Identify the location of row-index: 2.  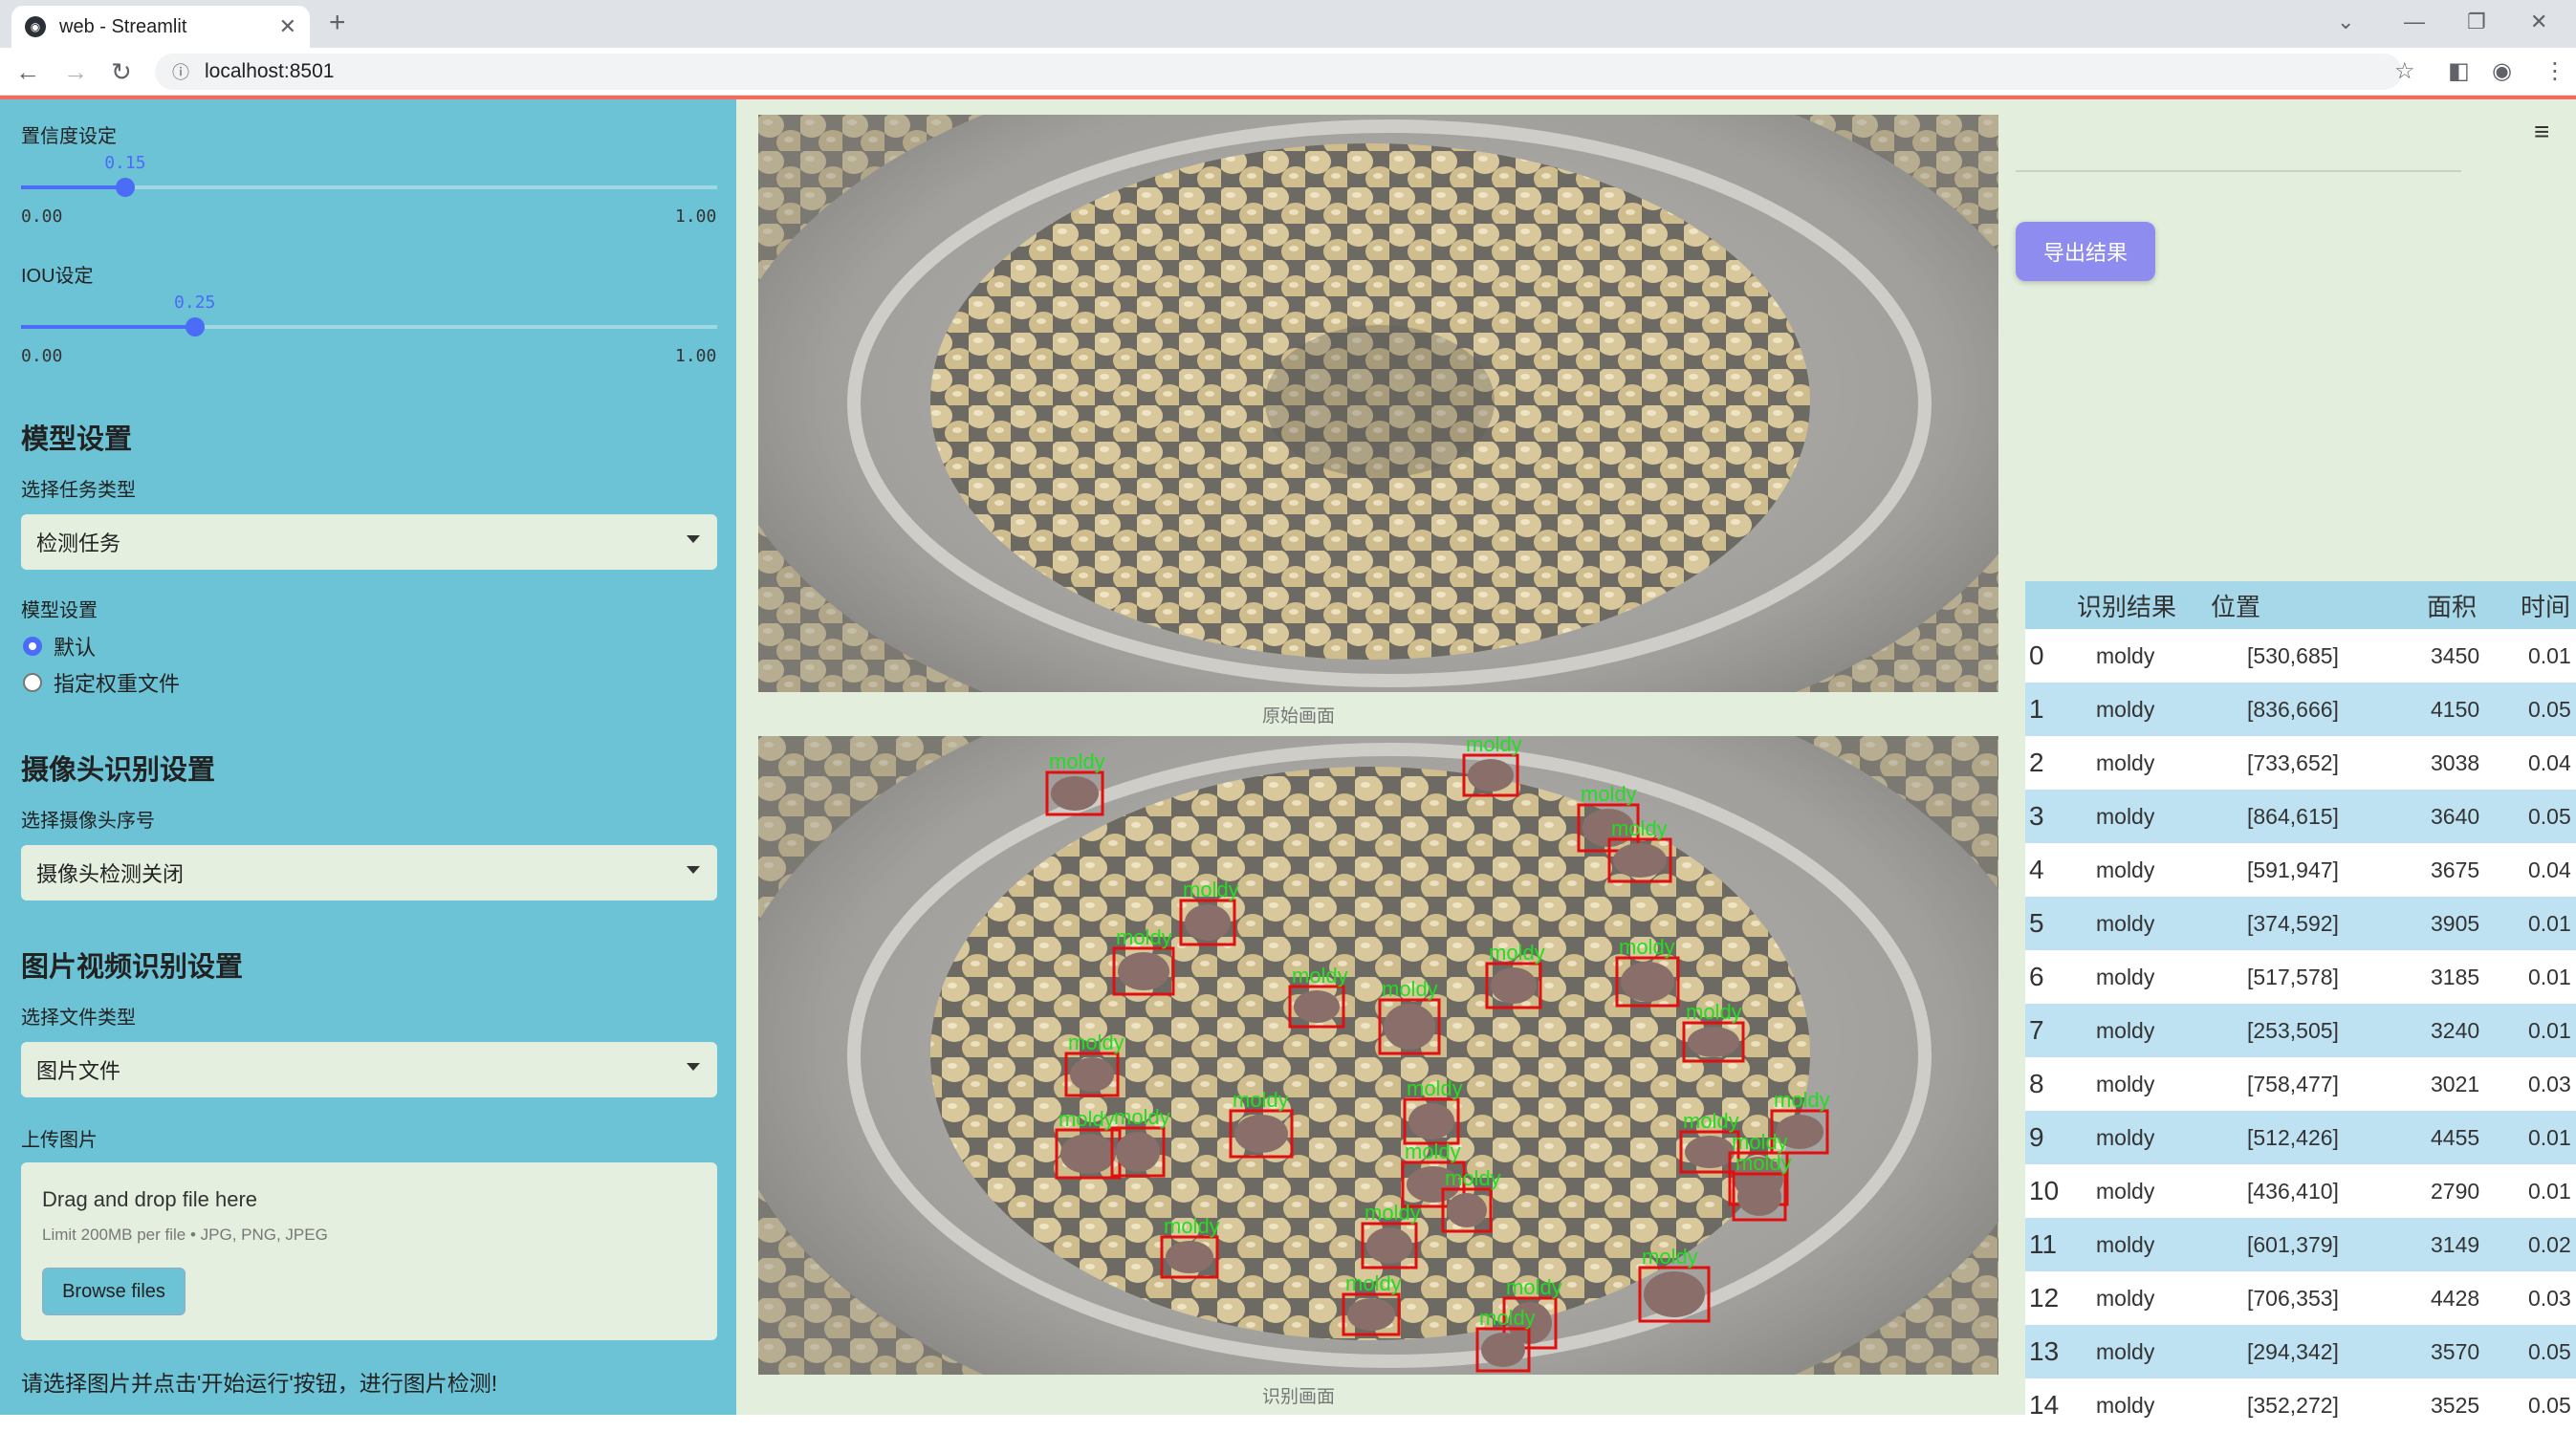
(2036, 762).